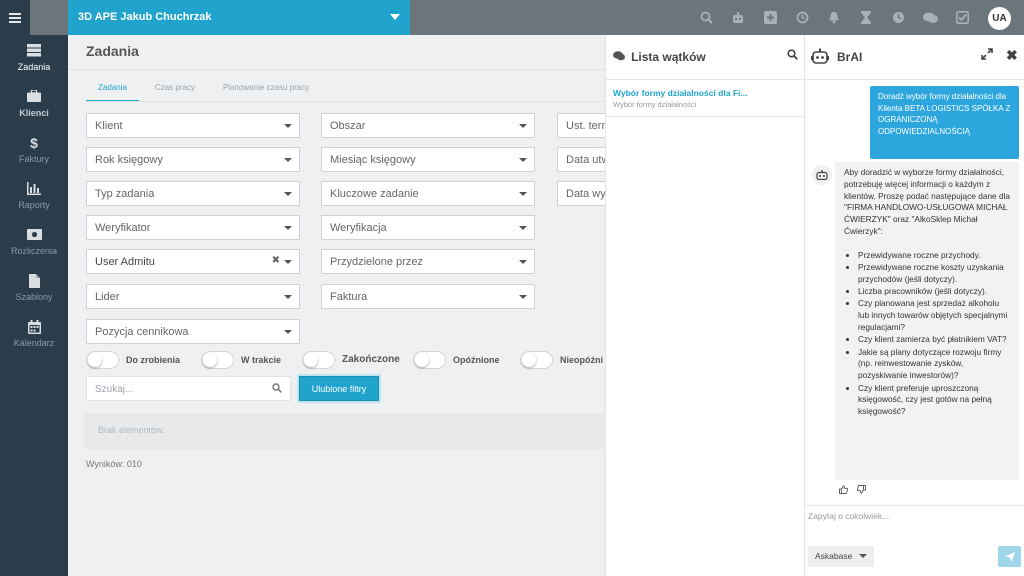  What do you see at coordinates (536, 360) in the screenshot?
I see `toggle-nieopoznione` at bounding box center [536, 360].